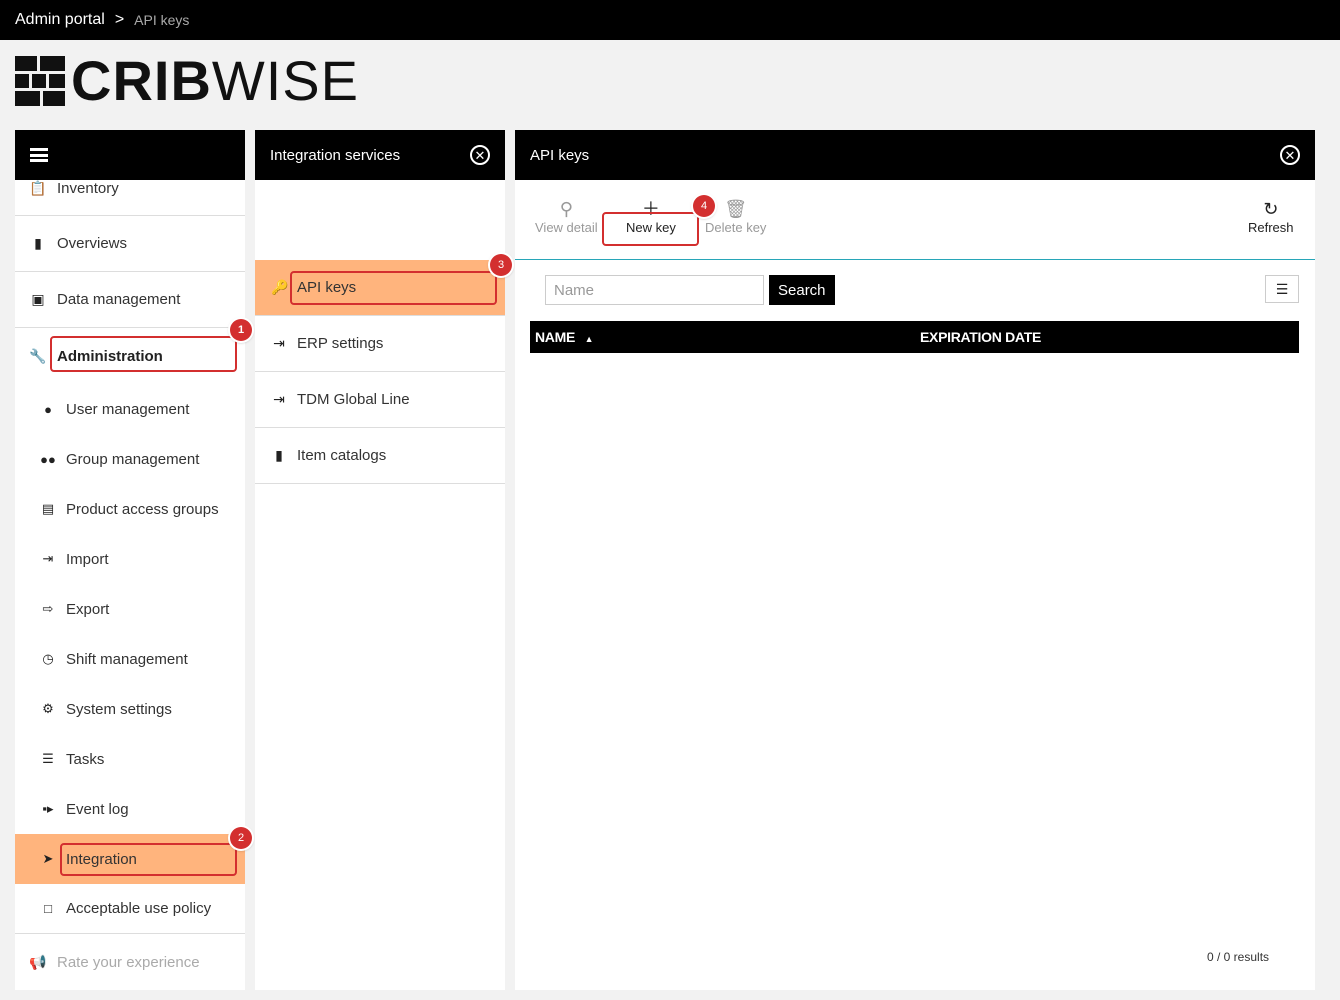 The image size is (1340, 1000). I want to click on gear-icon: ⚙, so click(48, 708).